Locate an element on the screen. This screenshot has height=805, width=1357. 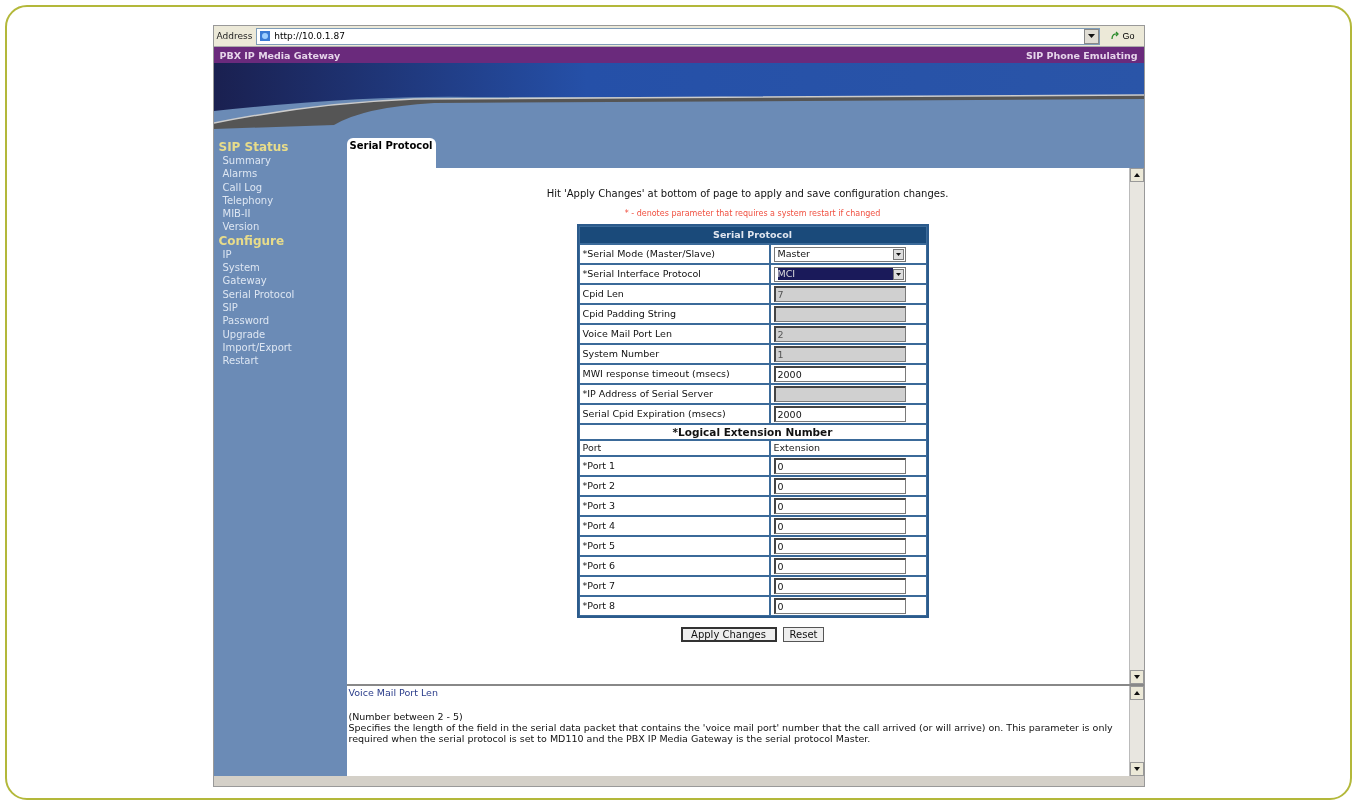
help-text: Specifies the length of the field in the serial data packet that contains the 'voice mail port' number that the call arrived (or will arrive) on. This parameter is only required when the serial protocol is set to MD110 and the PBX IP Media Gateway is the serial protocol Master. is located at coordinates (731, 733).